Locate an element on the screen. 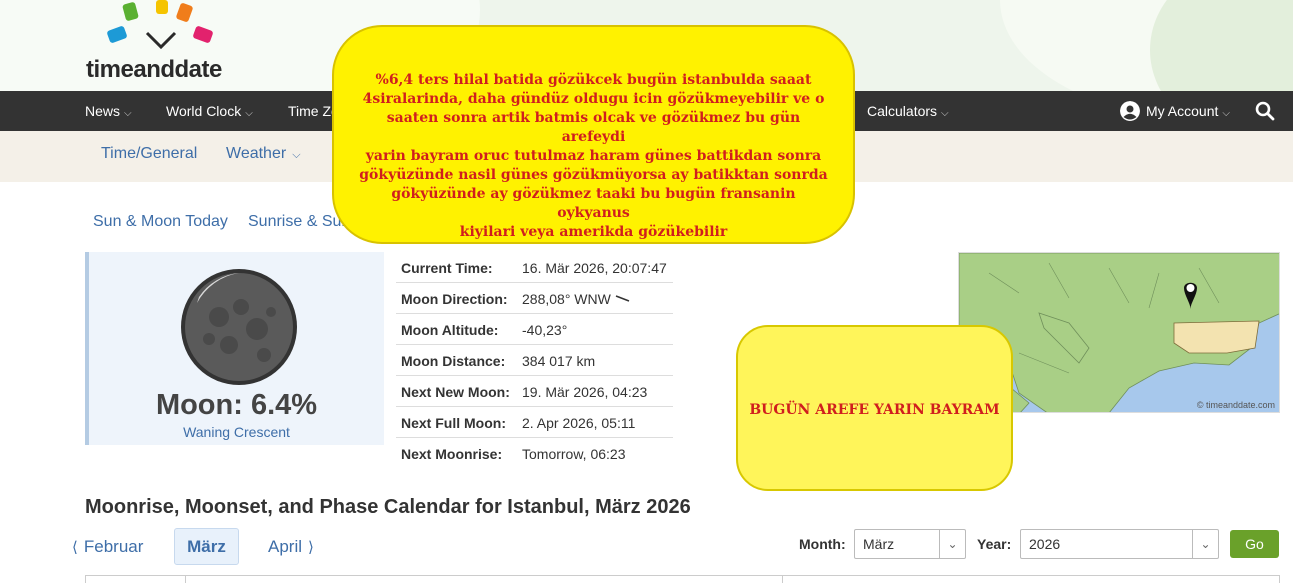 The width and height of the screenshot is (1293, 583). map-credit: © timeanddate.com is located at coordinates (1235, 405).